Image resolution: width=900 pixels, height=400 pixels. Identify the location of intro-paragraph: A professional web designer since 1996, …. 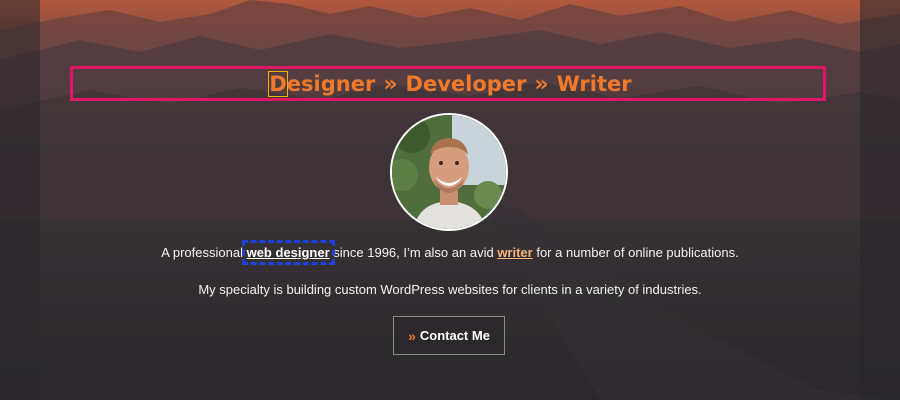
(450, 252).